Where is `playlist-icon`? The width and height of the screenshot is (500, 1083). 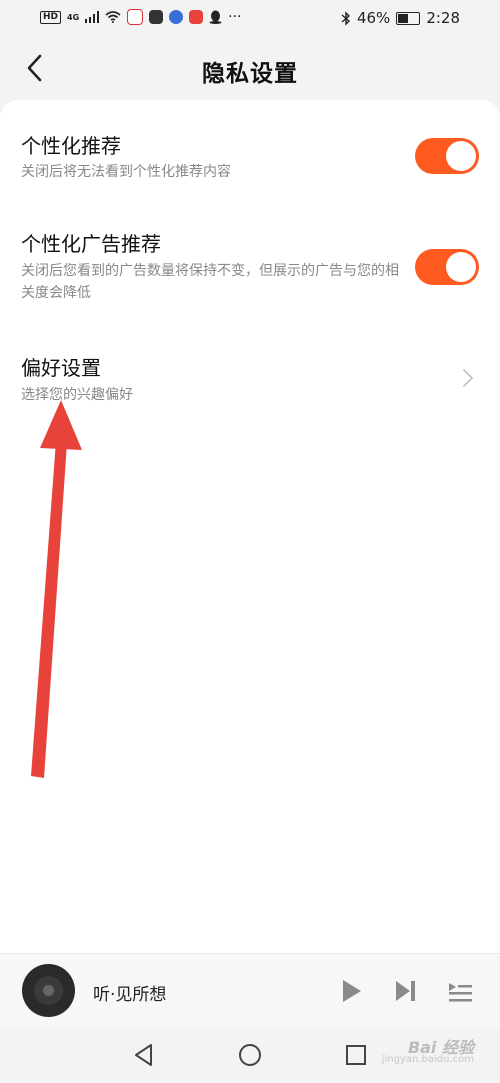
playlist-icon is located at coordinates (460, 992).